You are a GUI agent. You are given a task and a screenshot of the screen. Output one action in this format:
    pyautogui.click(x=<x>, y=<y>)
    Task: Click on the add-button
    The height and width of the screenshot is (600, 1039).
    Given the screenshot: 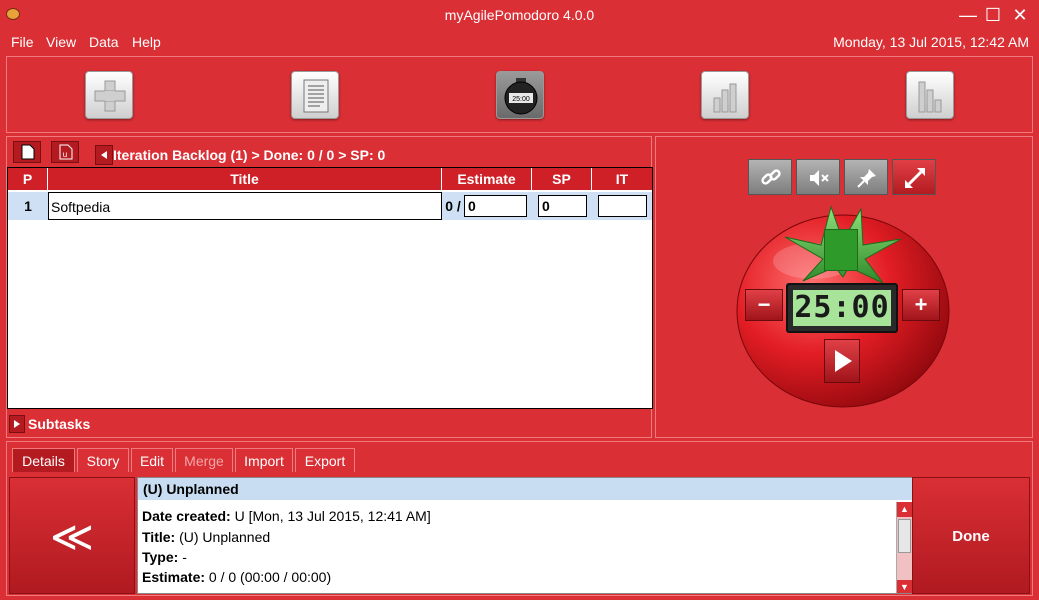 What is the action you would take?
    pyautogui.click(x=109, y=95)
    